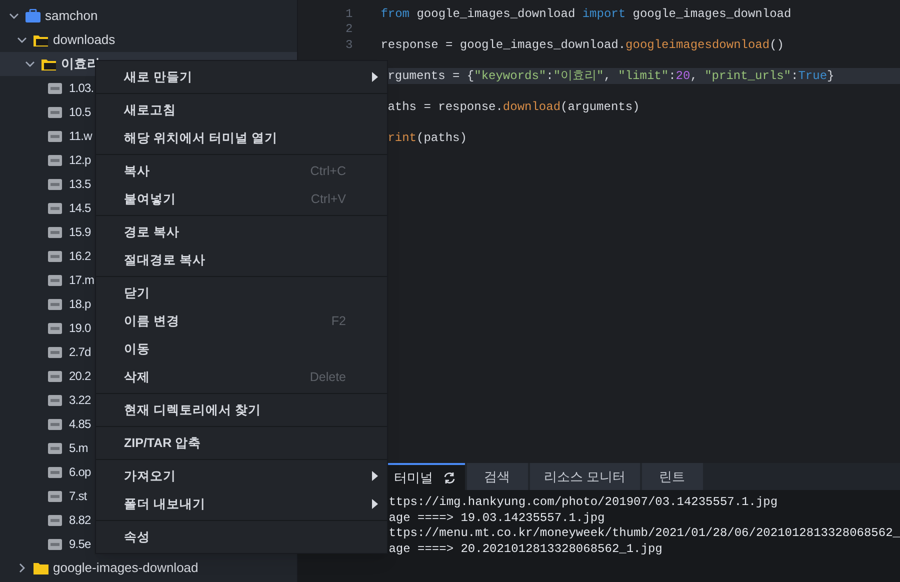 The width and height of the screenshot is (900, 582). I want to click on code-line: from google_images_download import google_images_download, so click(586, 14).